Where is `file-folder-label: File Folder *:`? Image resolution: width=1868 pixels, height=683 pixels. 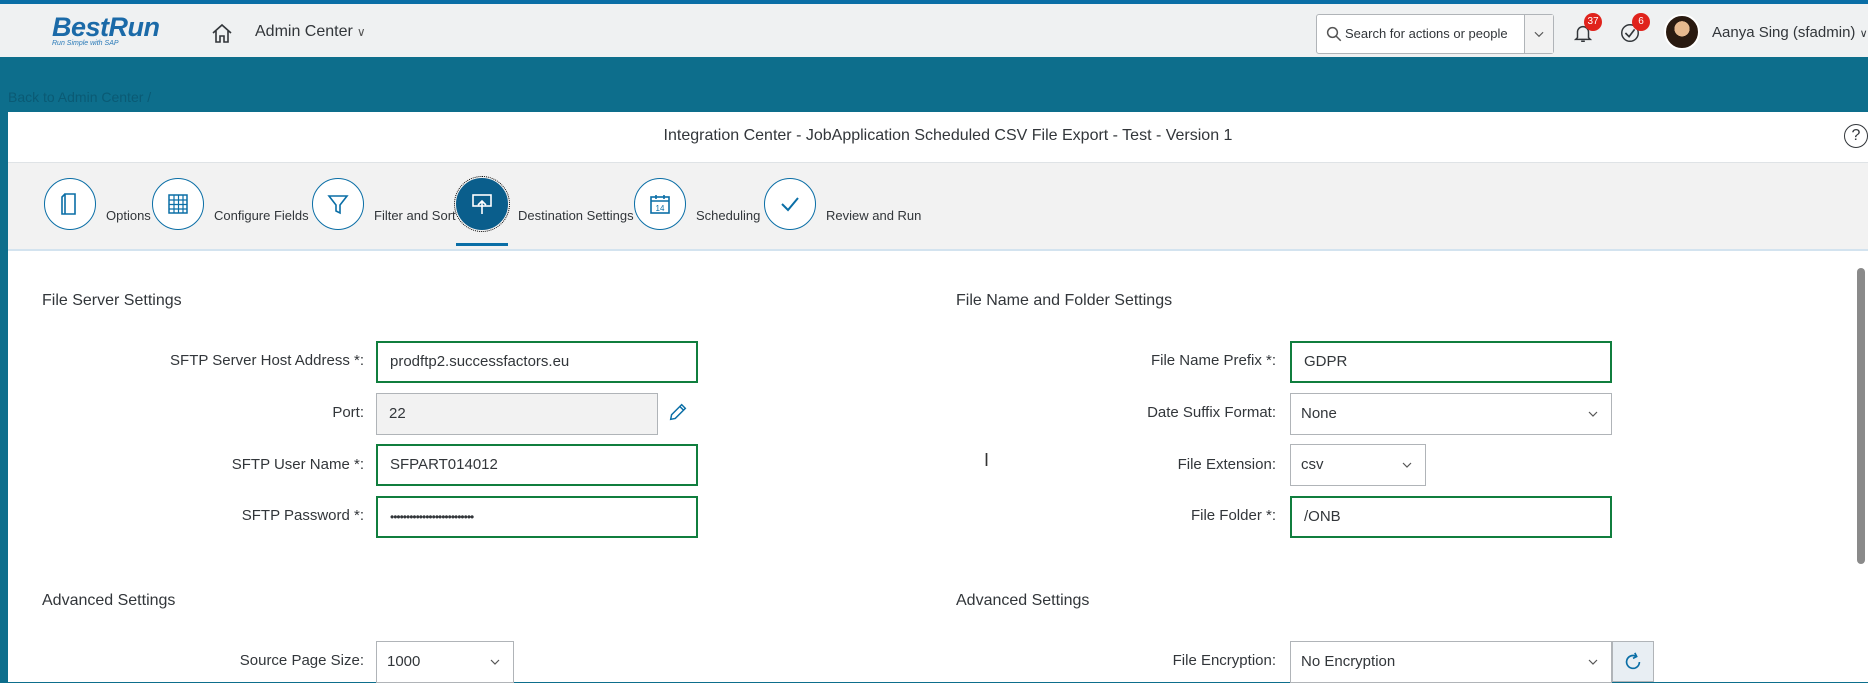 file-folder-label: File Folder *: is located at coordinates (1233, 515).